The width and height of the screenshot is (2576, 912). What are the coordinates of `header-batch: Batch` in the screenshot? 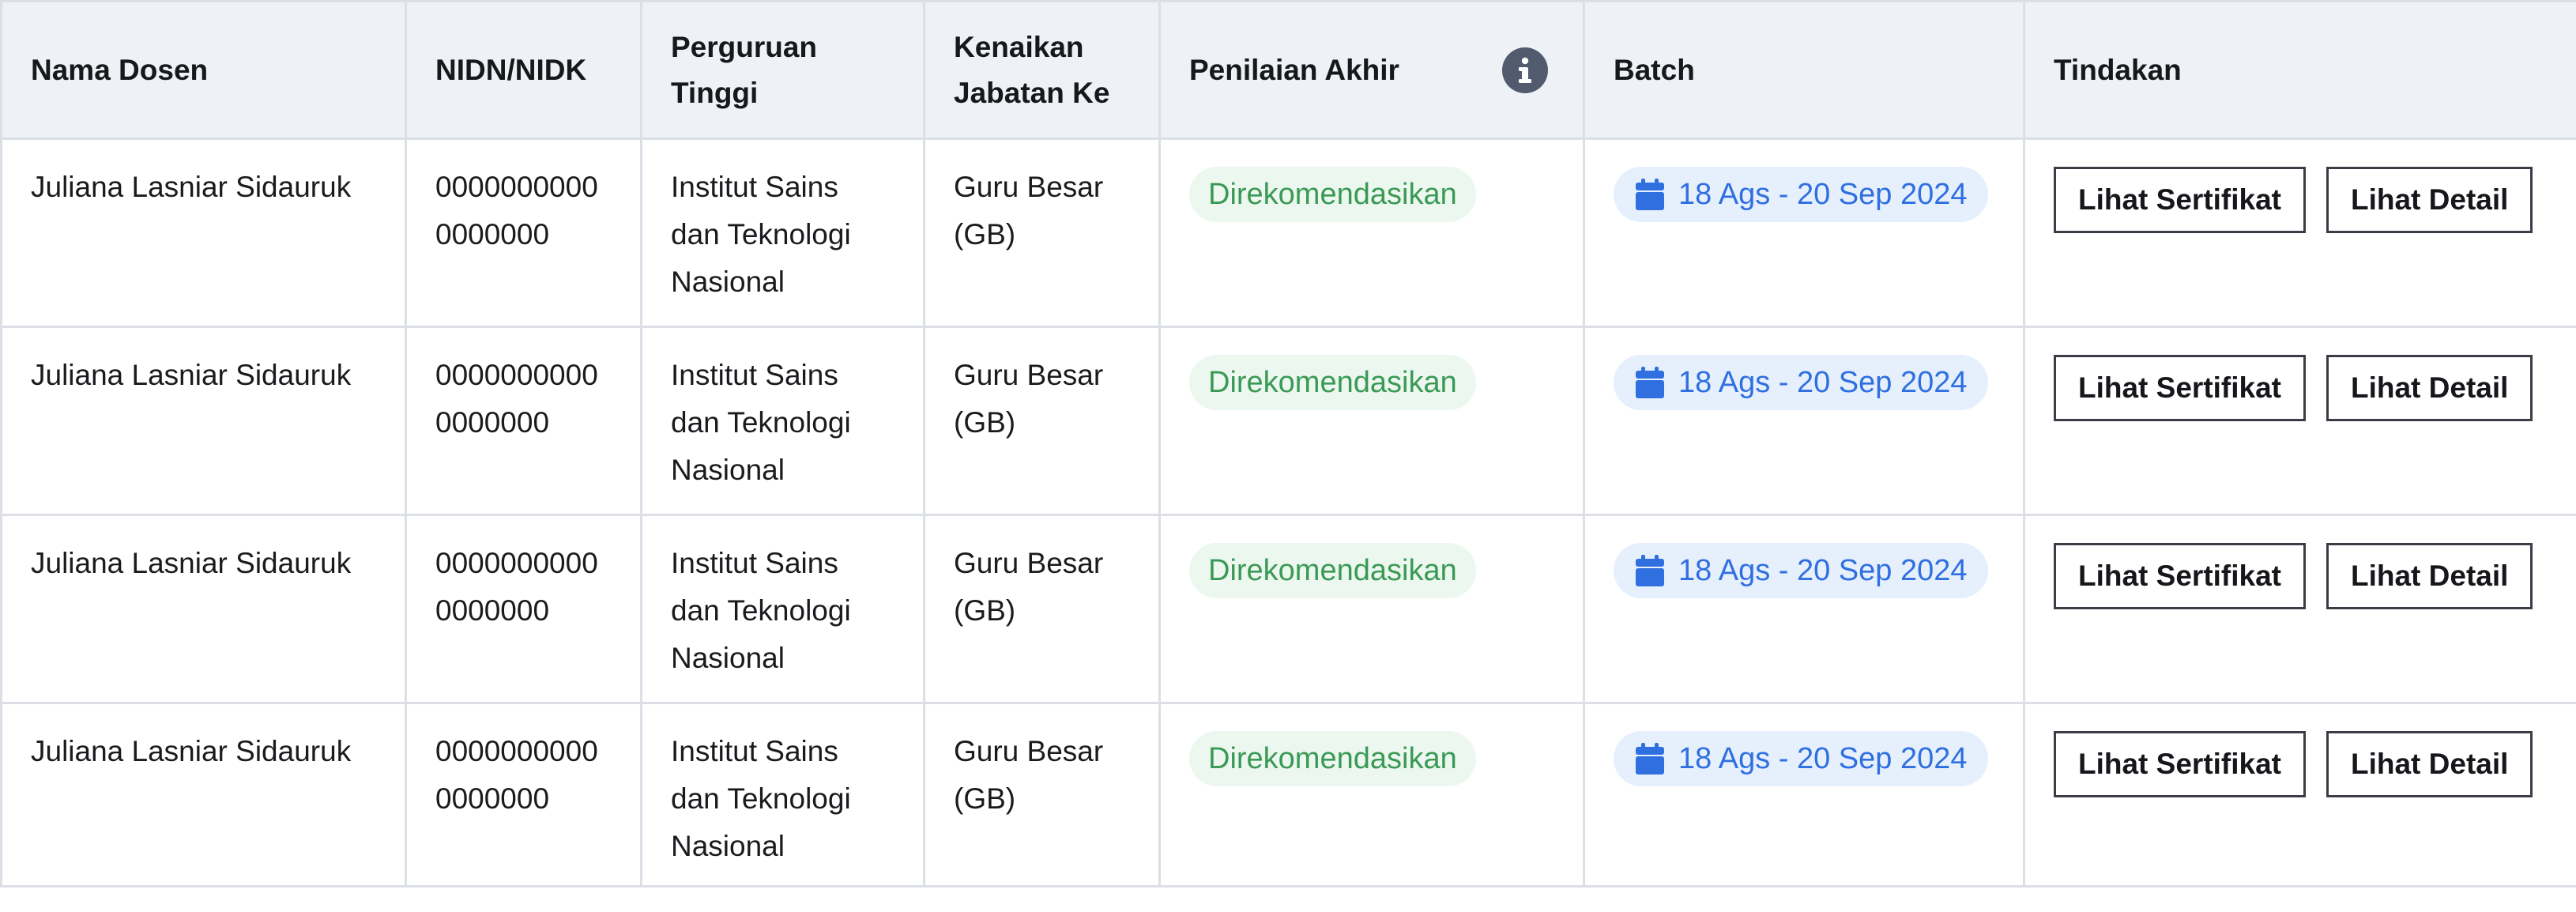 It's located at (1804, 70).